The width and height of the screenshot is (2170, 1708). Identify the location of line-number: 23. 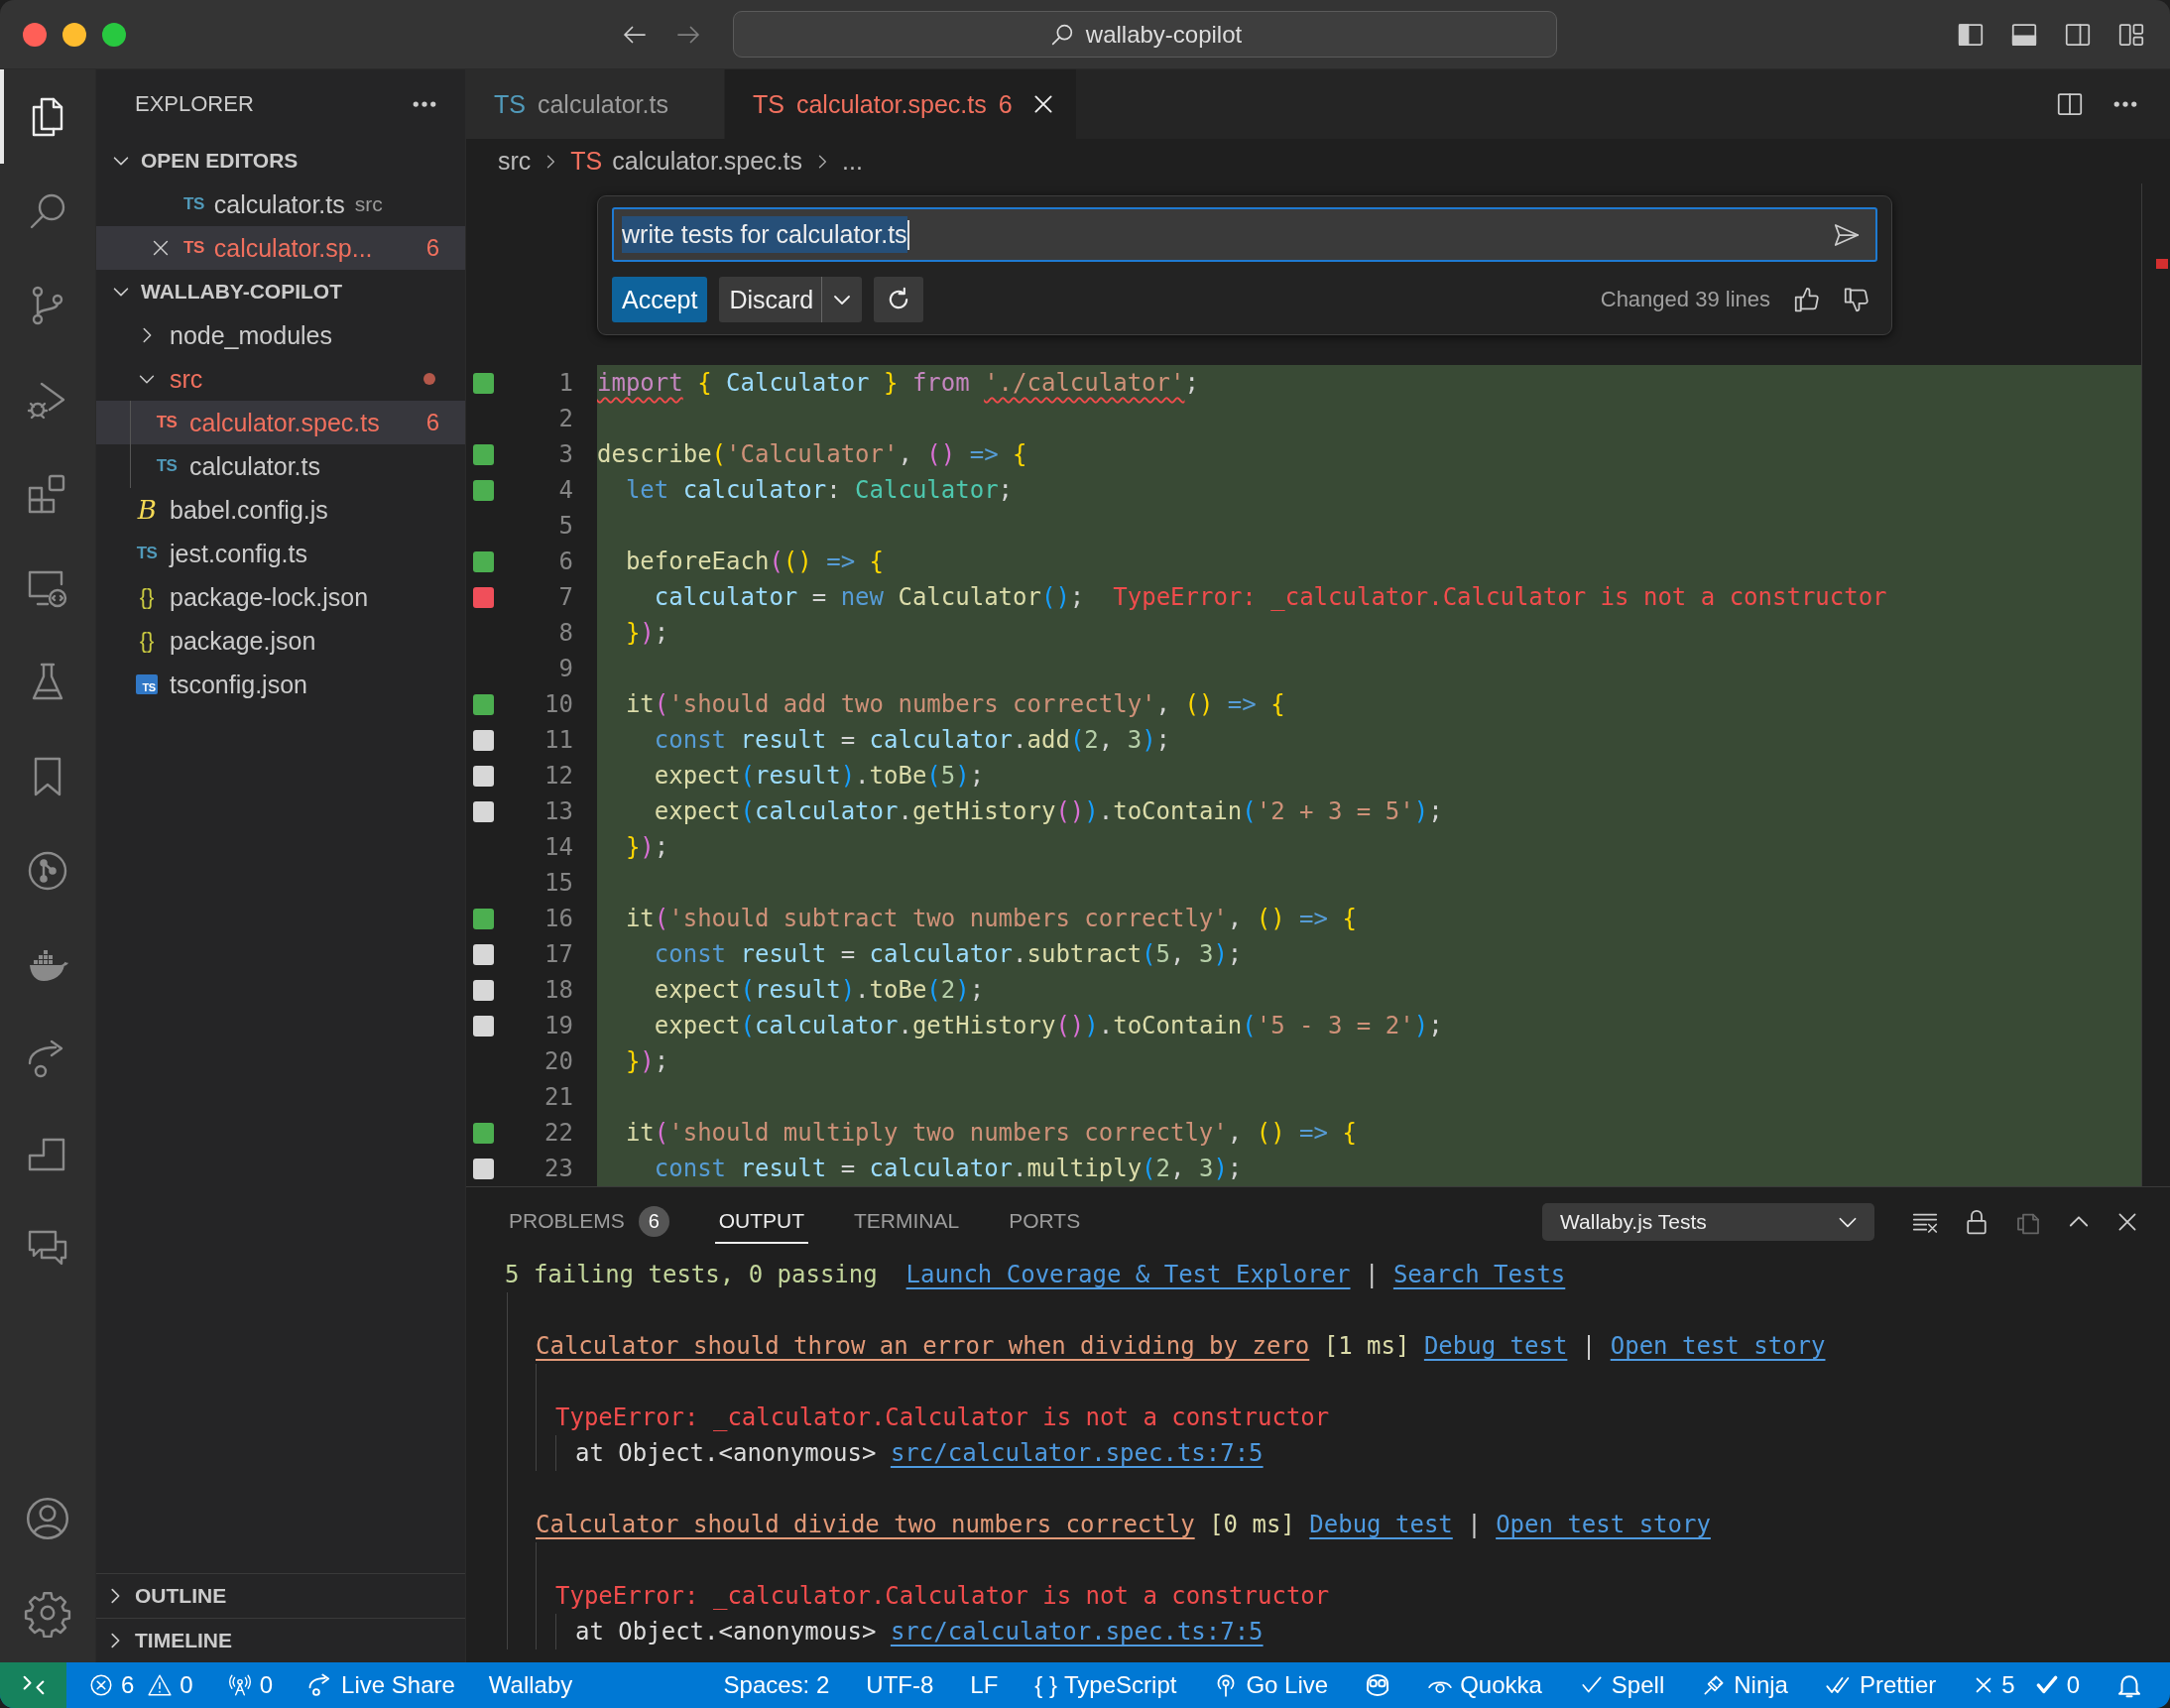
(558, 1168).